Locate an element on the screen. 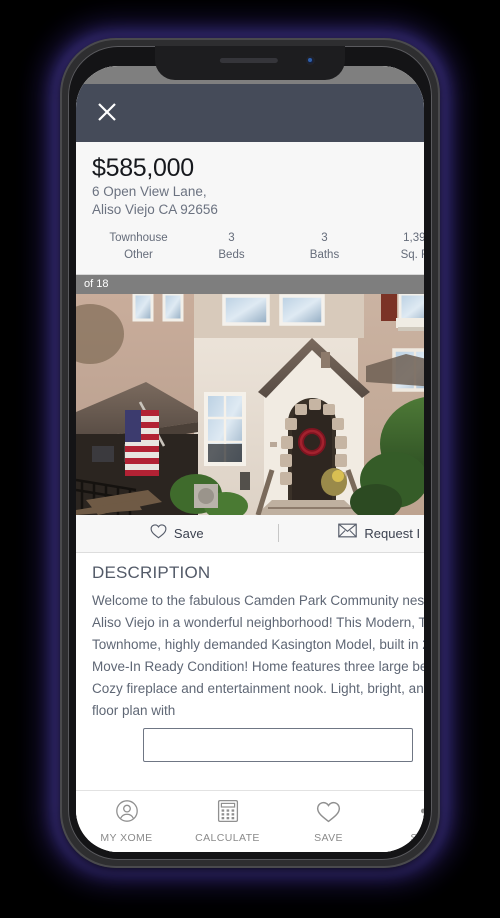 The width and height of the screenshot is (500, 918). stat-label: Sq. Ft. is located at coordinates (412, 255).